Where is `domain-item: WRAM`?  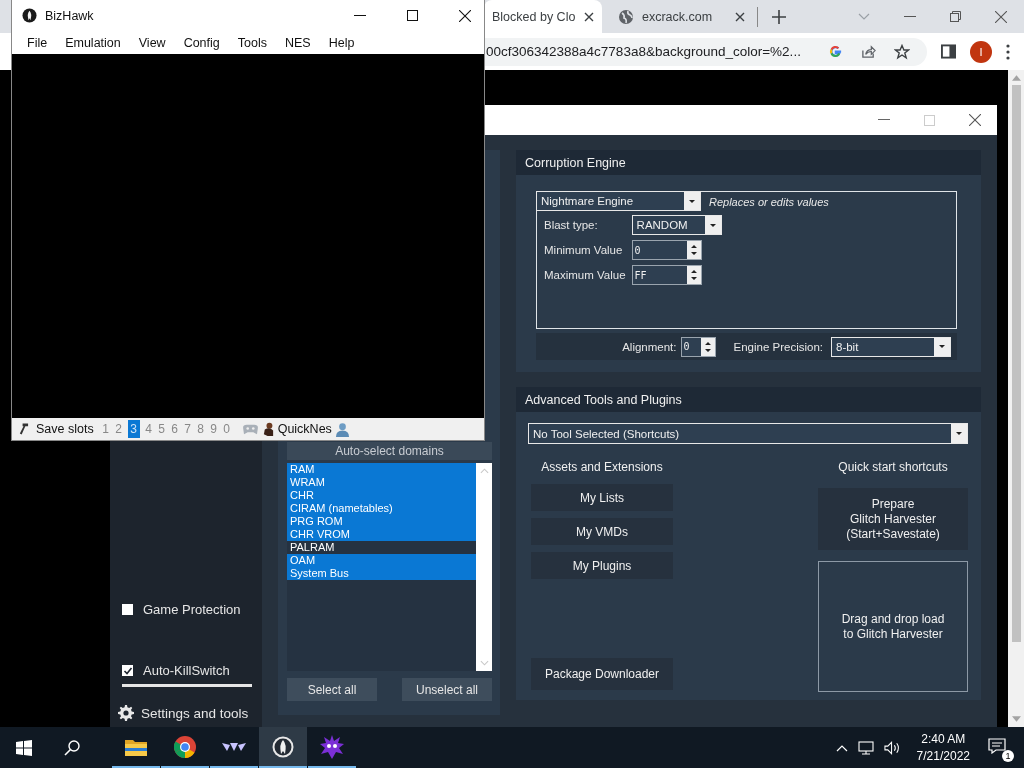
domain-item: WRAM is located at coordinates (381, 482).